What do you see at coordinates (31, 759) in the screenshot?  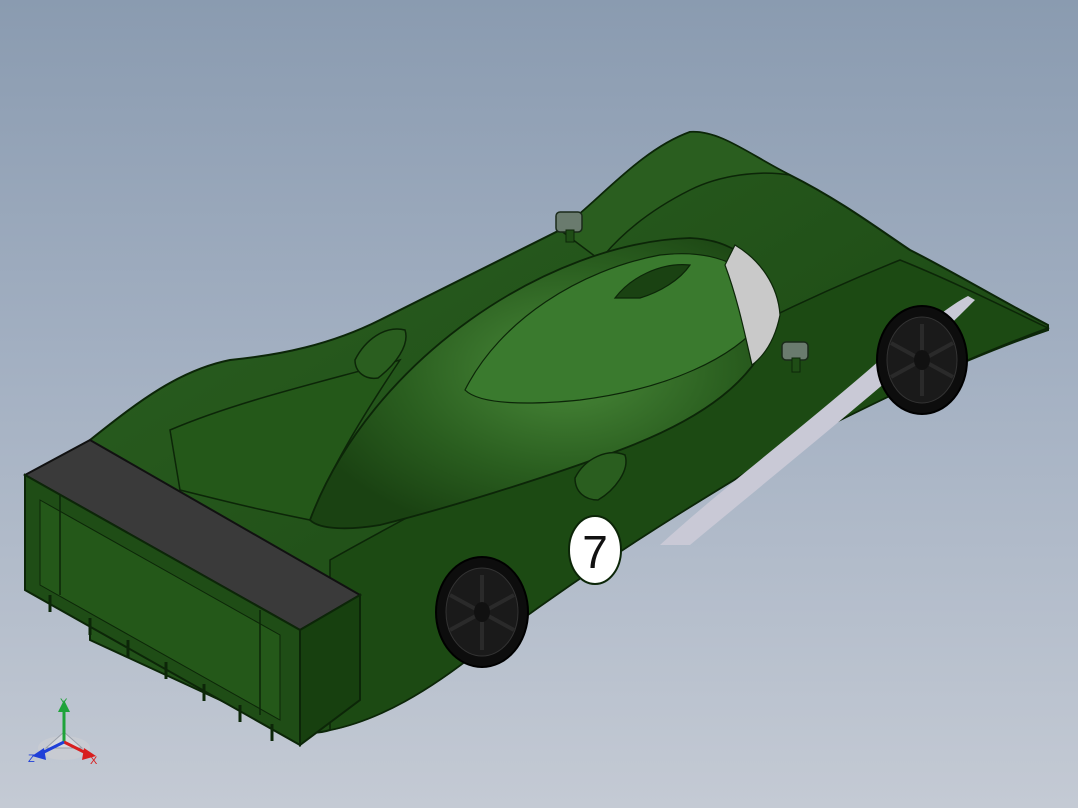 I see `z-axis-label: Z` at bounding box center [31, 759].